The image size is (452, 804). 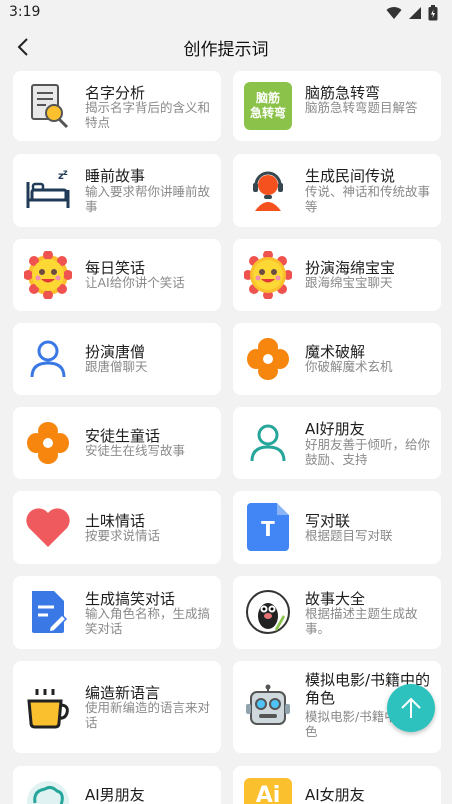 I want to click on bed-icon: zz, so click(x=48, y=190).